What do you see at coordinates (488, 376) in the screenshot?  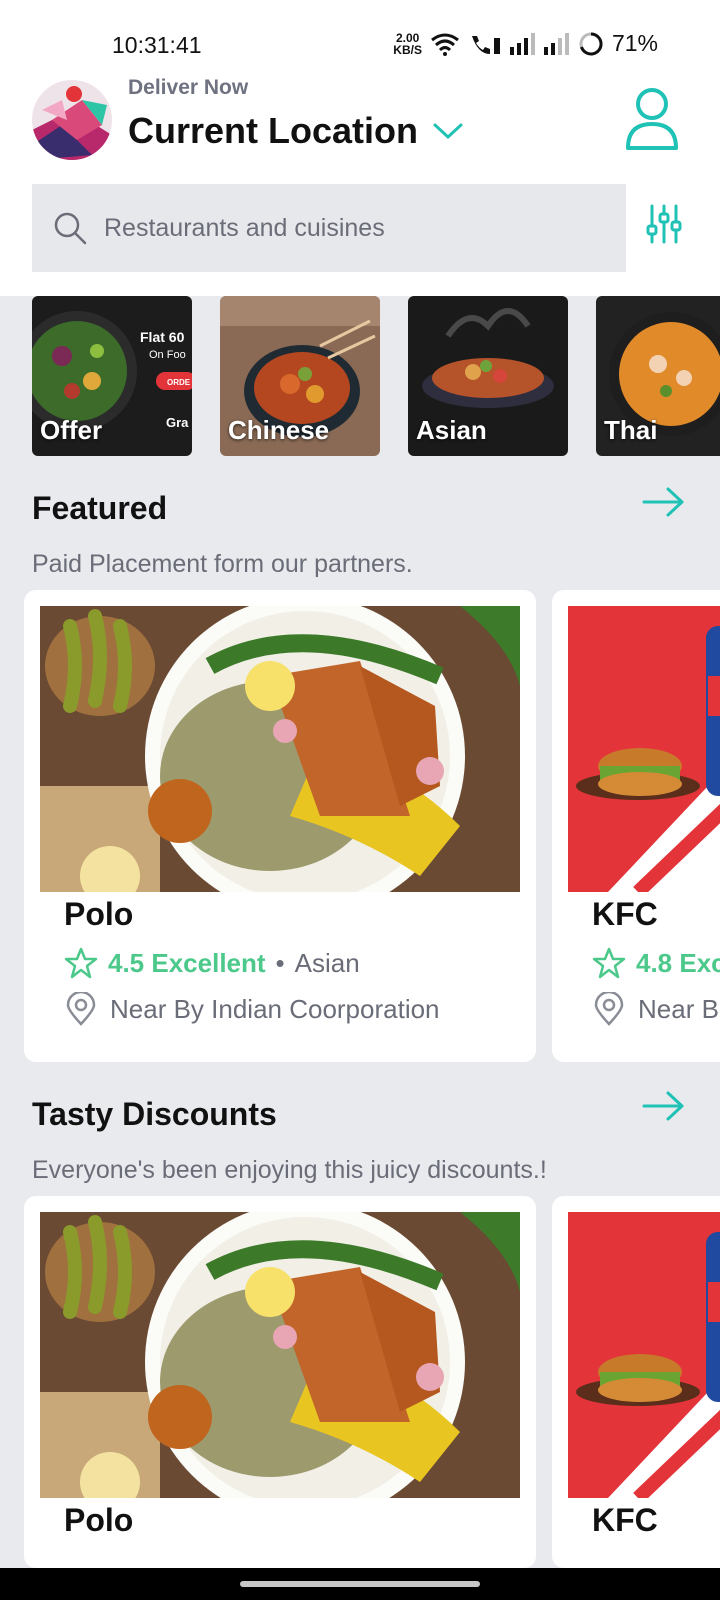 I see `category-asian: Asian` at bounding box center [488, 376].